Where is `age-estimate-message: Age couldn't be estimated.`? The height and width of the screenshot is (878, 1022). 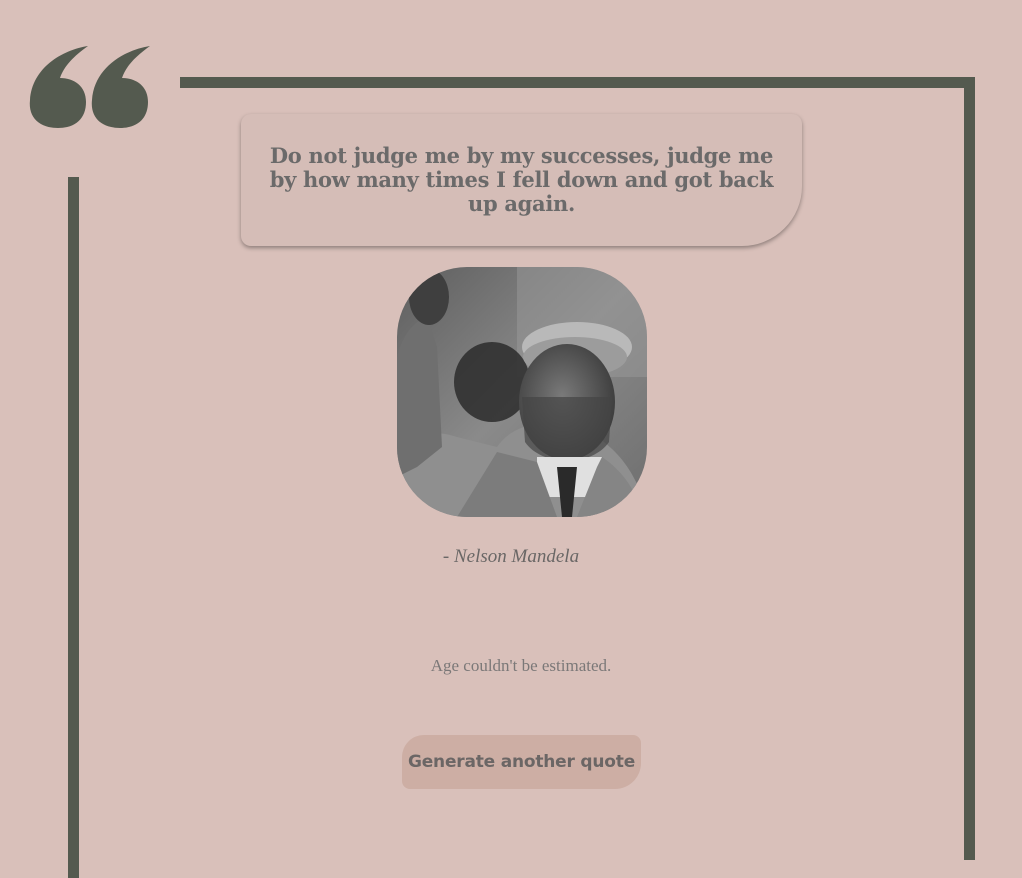 age-estimate-message: Age couldn't be estimated. is located at coordinates (521, 665).